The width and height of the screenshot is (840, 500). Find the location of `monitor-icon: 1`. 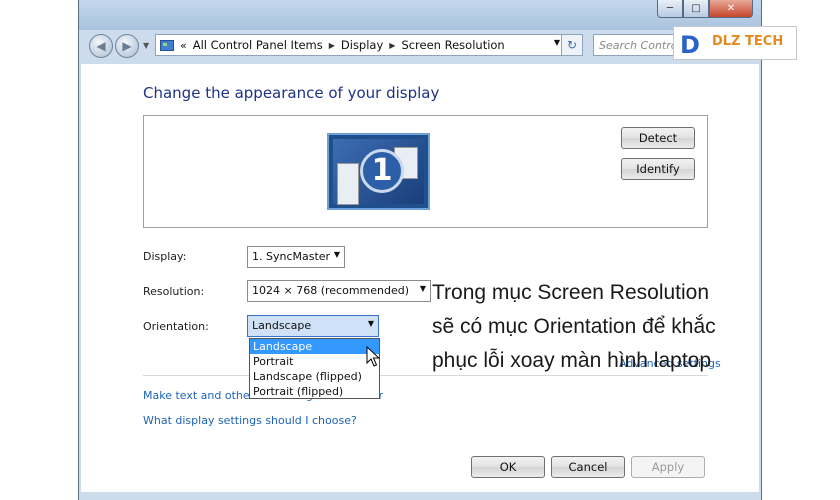

monitor-icon: 1 is located at coordinates (378, 171).